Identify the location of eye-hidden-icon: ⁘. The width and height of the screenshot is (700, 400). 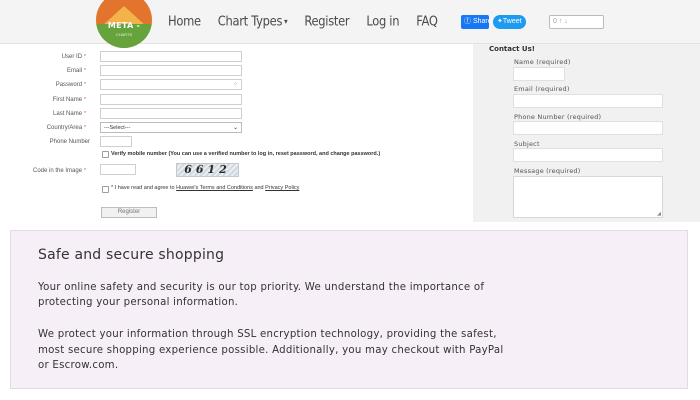
(235, 85).